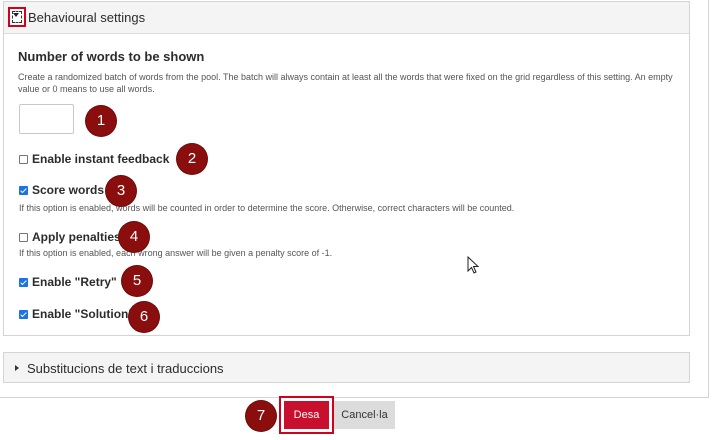 This screenshot has width=716, height=440. I want to click on cancel-button: Cancel·la, so click(364, 415).